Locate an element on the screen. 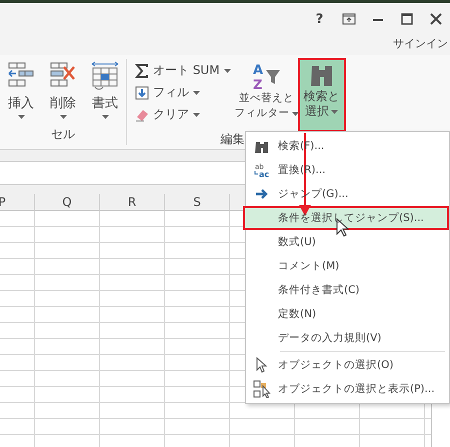  group-label: セル is located at coordinates (63, 134).